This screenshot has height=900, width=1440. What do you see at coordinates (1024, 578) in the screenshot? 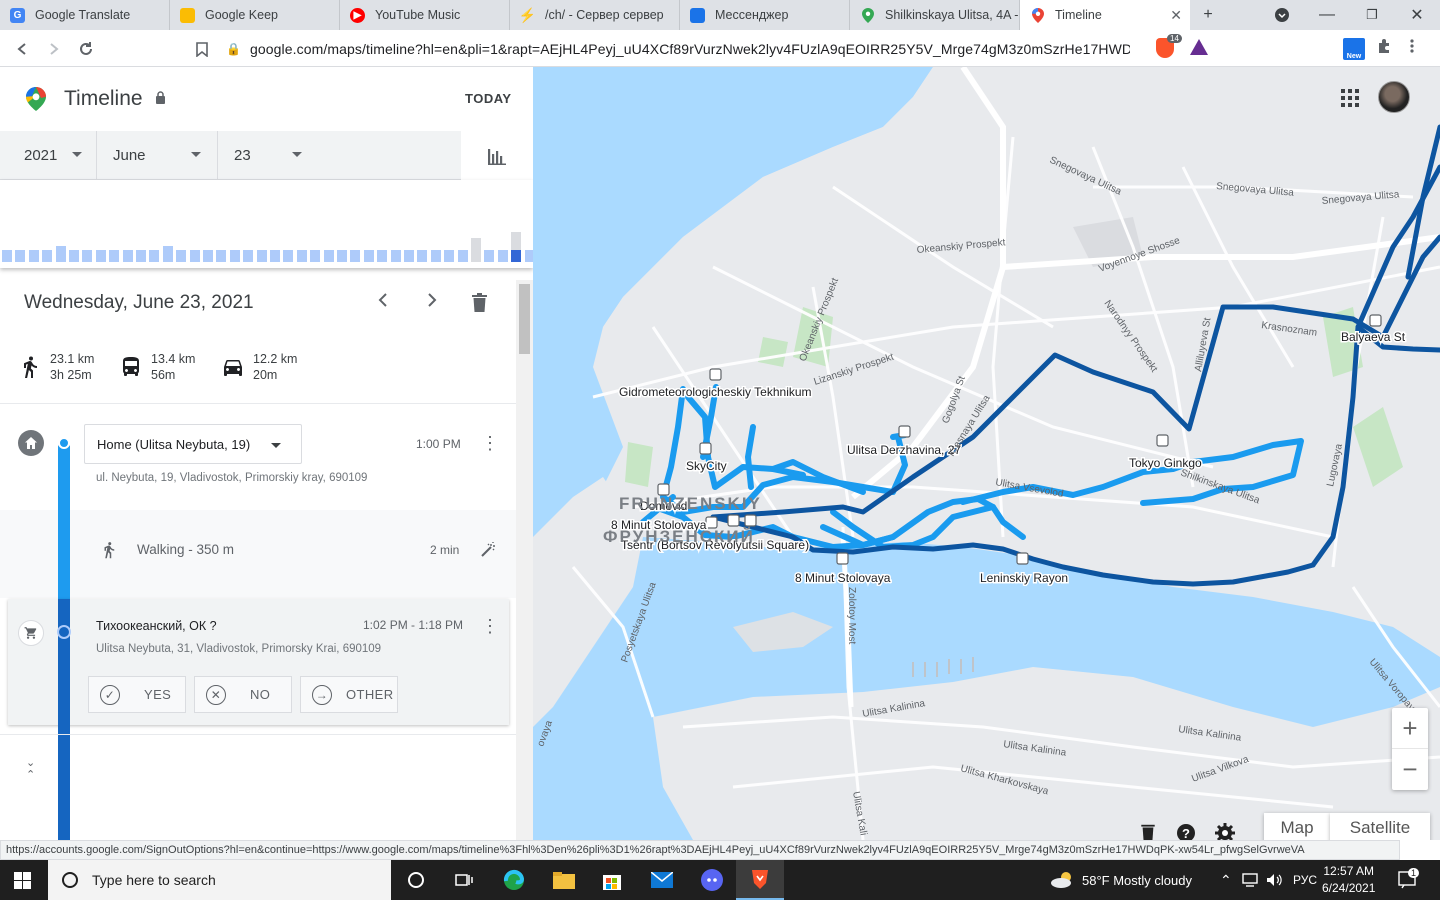
I see `map-label: Leninskiy Rayon` at bounding box center [1024, 578].